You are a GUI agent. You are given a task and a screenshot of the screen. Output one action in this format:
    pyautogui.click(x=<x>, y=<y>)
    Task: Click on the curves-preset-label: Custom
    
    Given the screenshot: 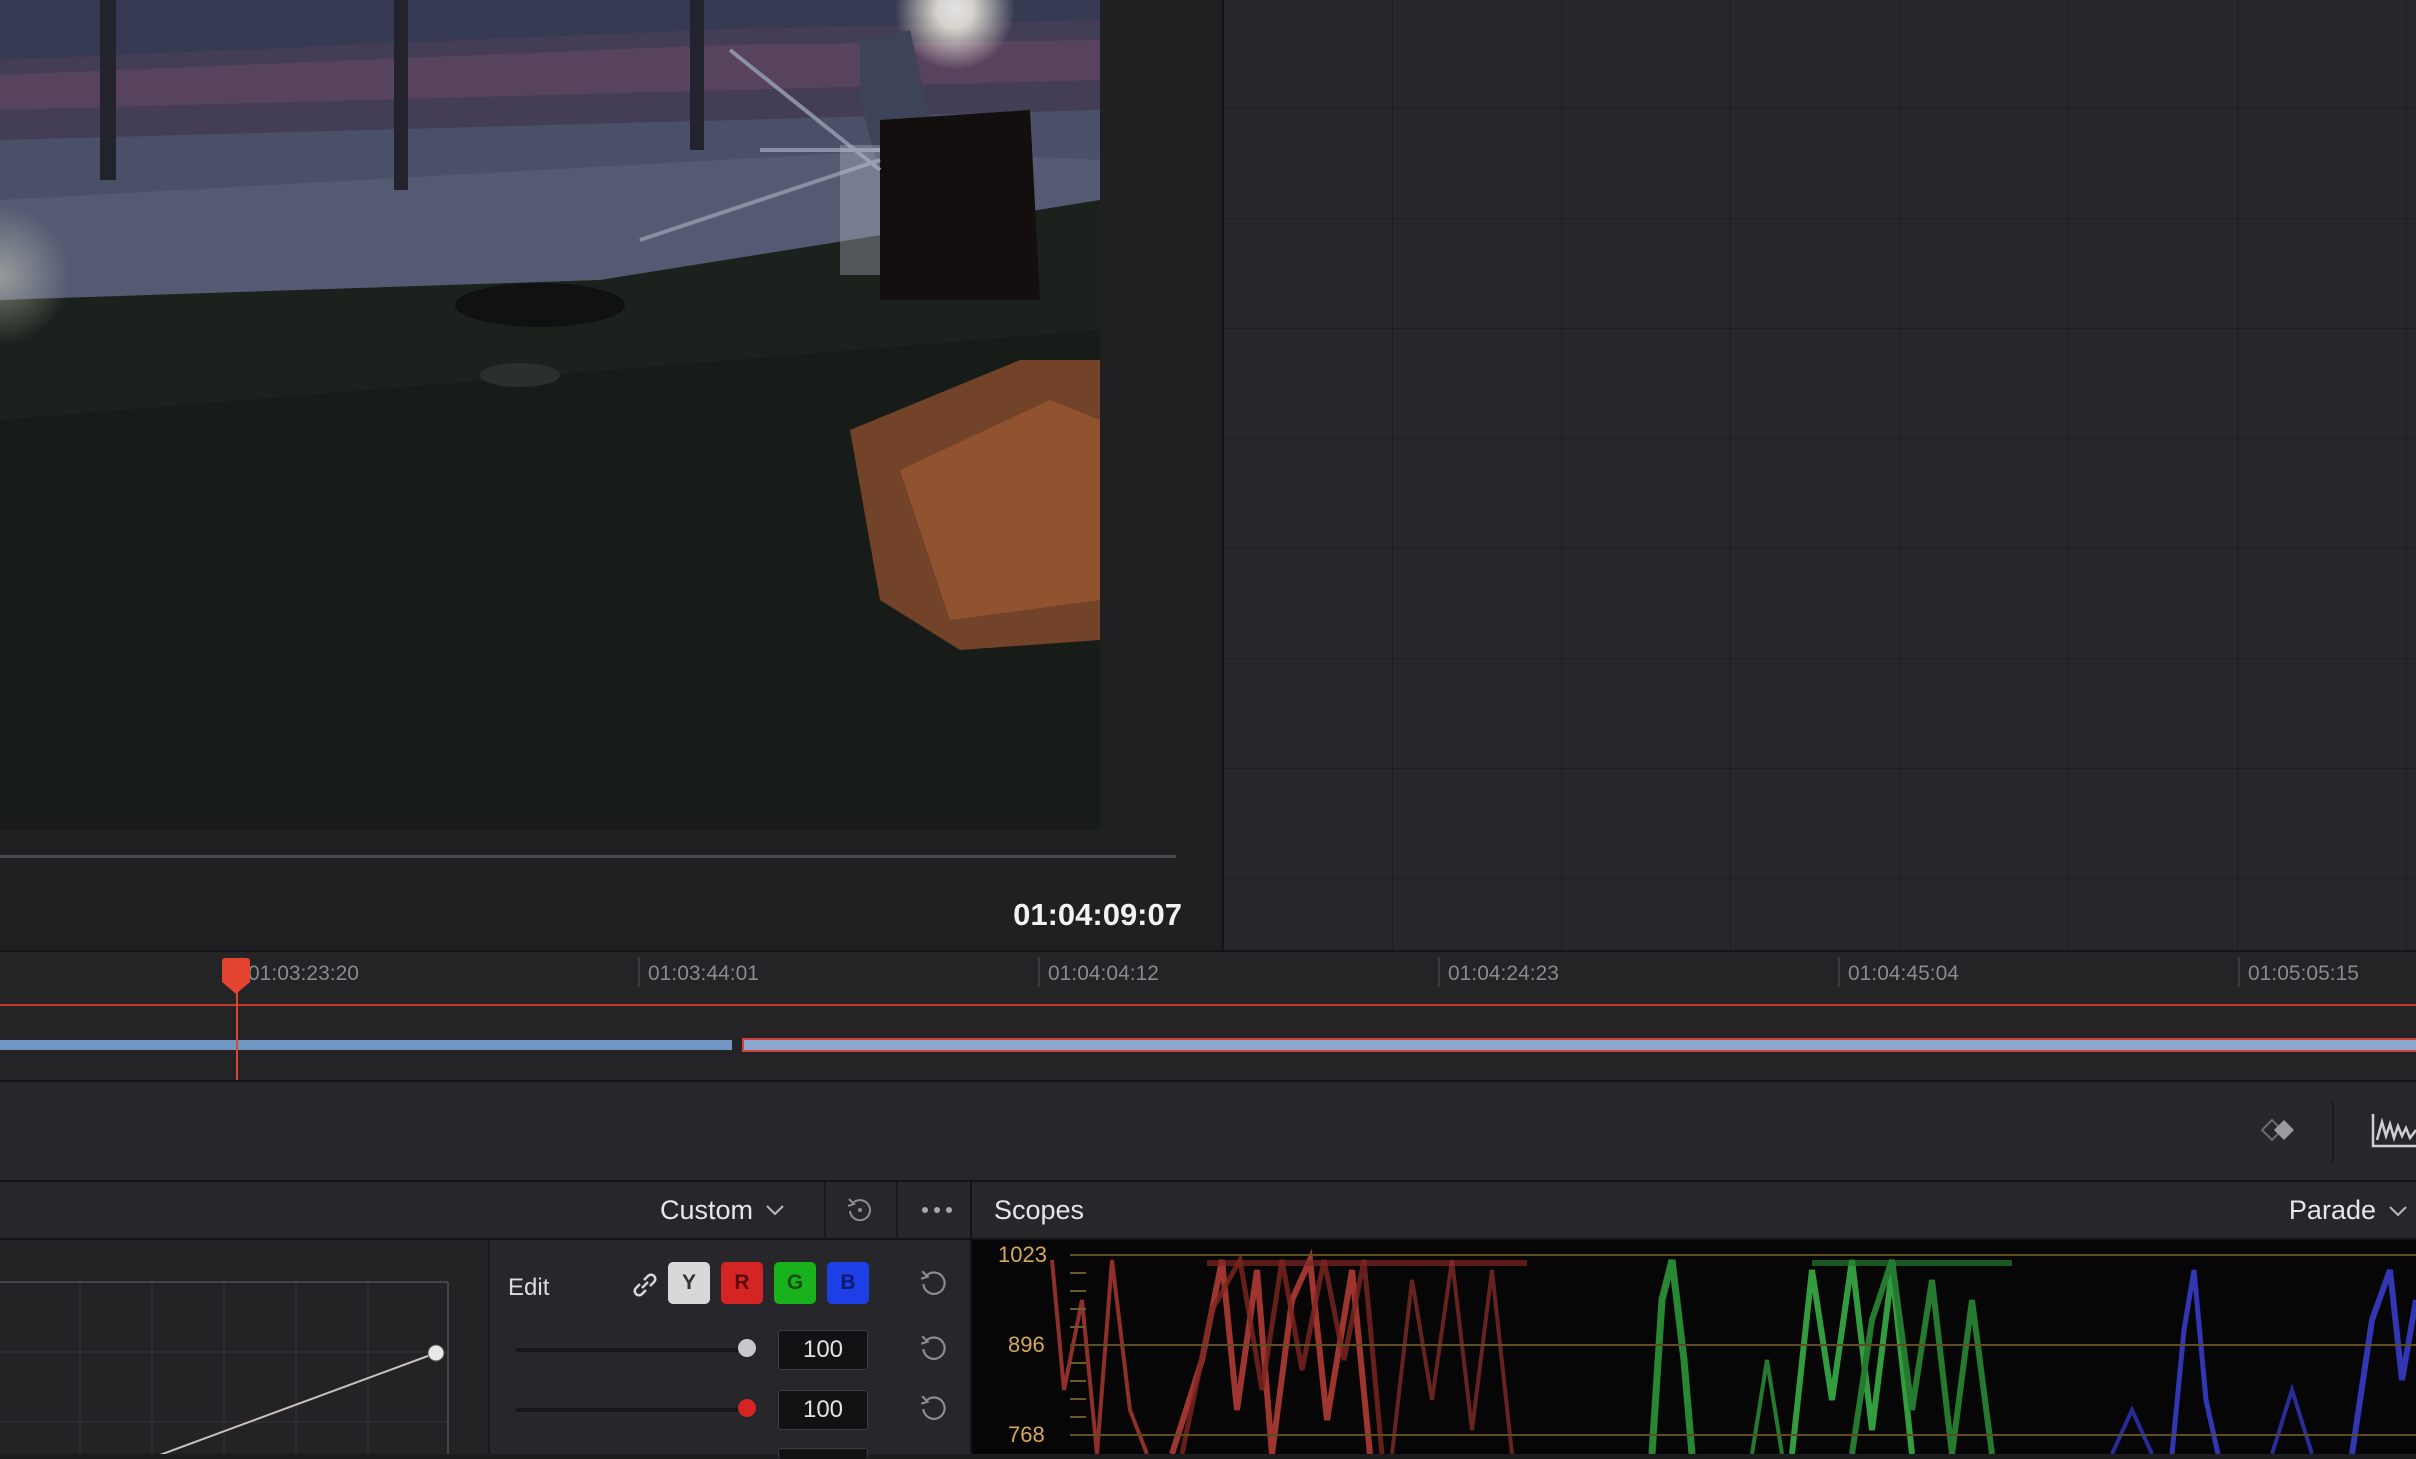 What is the action you would take?
    pyautogui.click(x=707, y=1209)
    